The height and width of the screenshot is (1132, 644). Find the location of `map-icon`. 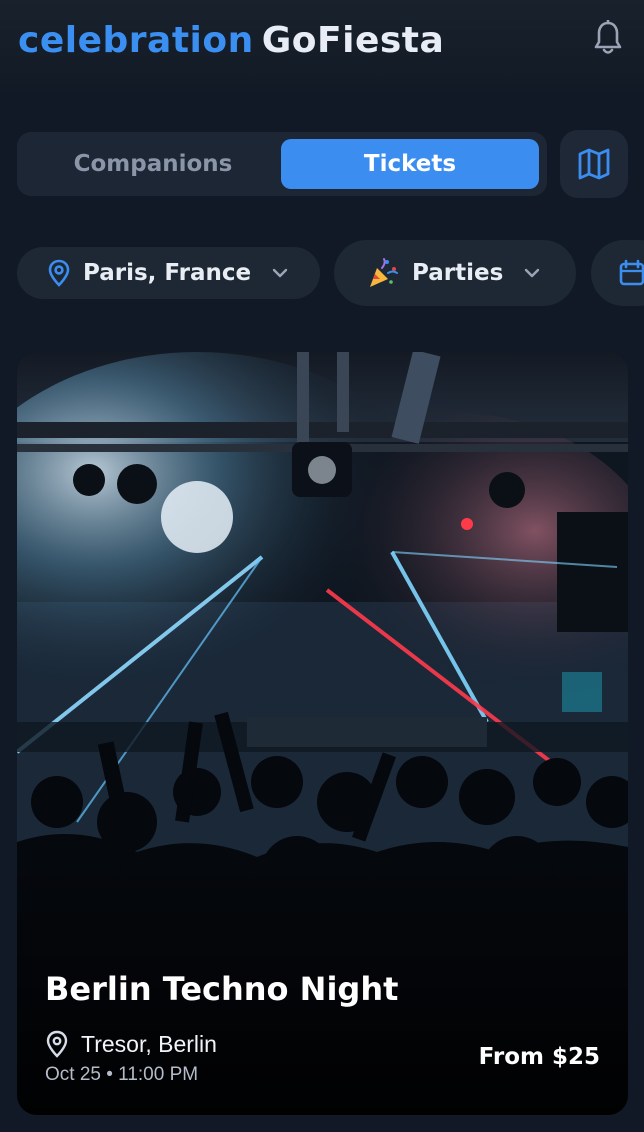

map-icon is located at coordinates (594, 164).